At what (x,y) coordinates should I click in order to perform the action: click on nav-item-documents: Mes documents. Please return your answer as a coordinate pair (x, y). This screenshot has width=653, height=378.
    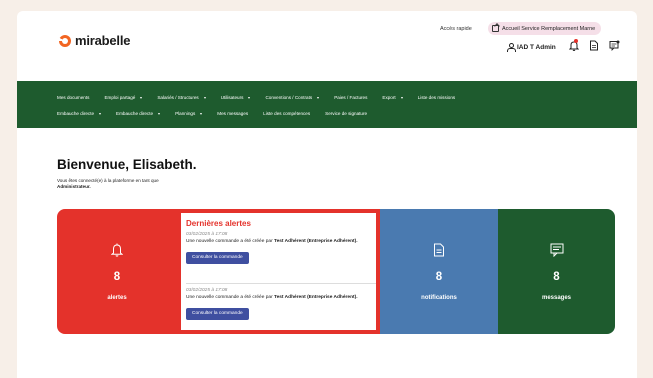
    Looking at the image, I should click on (73, 97).